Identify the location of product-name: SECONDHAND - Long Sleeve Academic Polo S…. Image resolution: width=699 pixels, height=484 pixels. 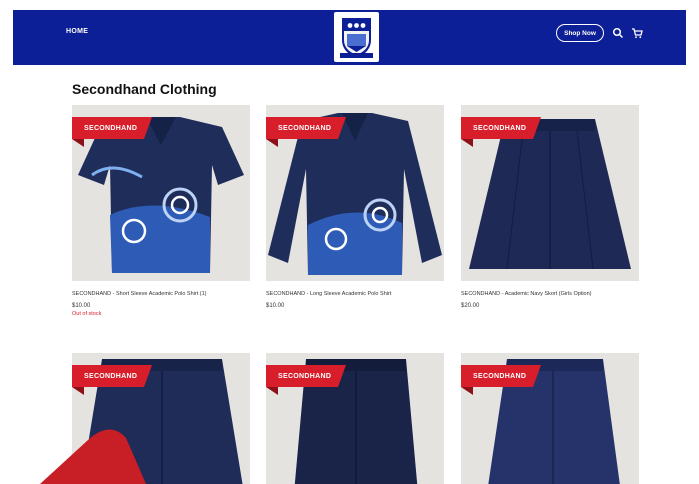
(355, 294).